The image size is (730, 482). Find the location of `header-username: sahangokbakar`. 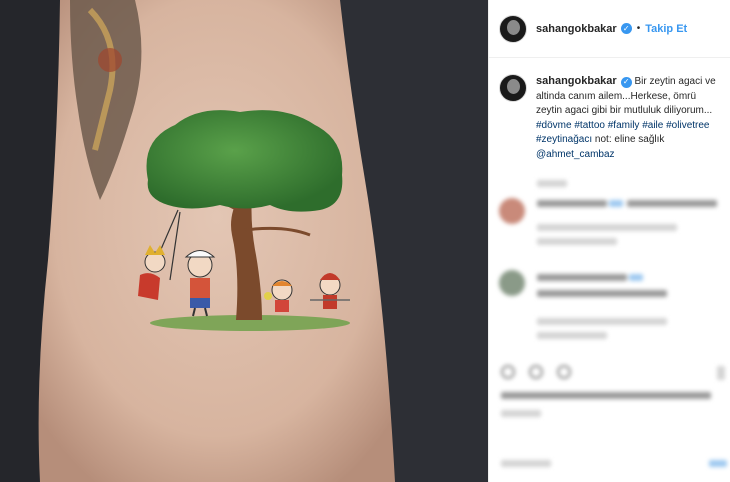

header-username: sahangokbakar is located at coordinates (576, 29).